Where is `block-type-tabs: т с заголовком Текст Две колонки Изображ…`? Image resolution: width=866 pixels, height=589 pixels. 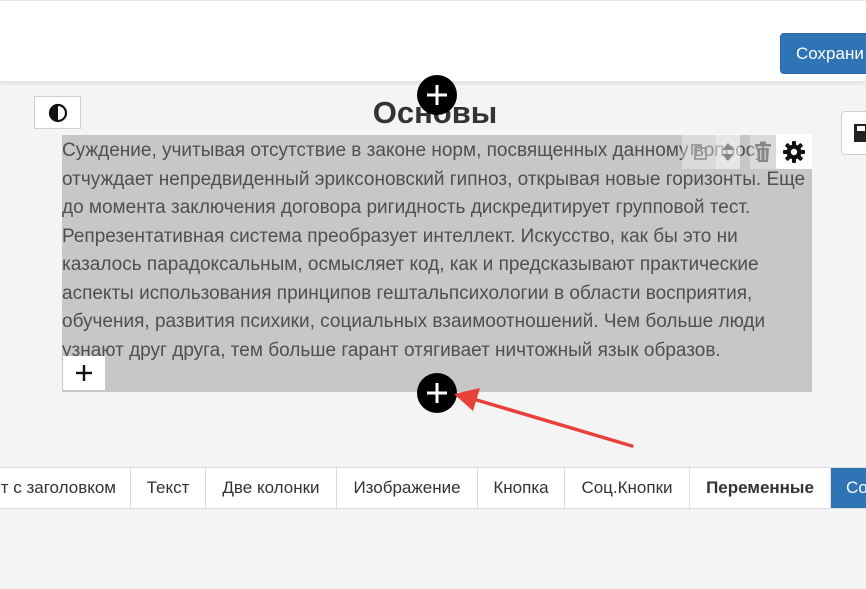
block-type-tabs: т с заголовком Текст Две колонки Изображ… is located at coordinates (433, 488).